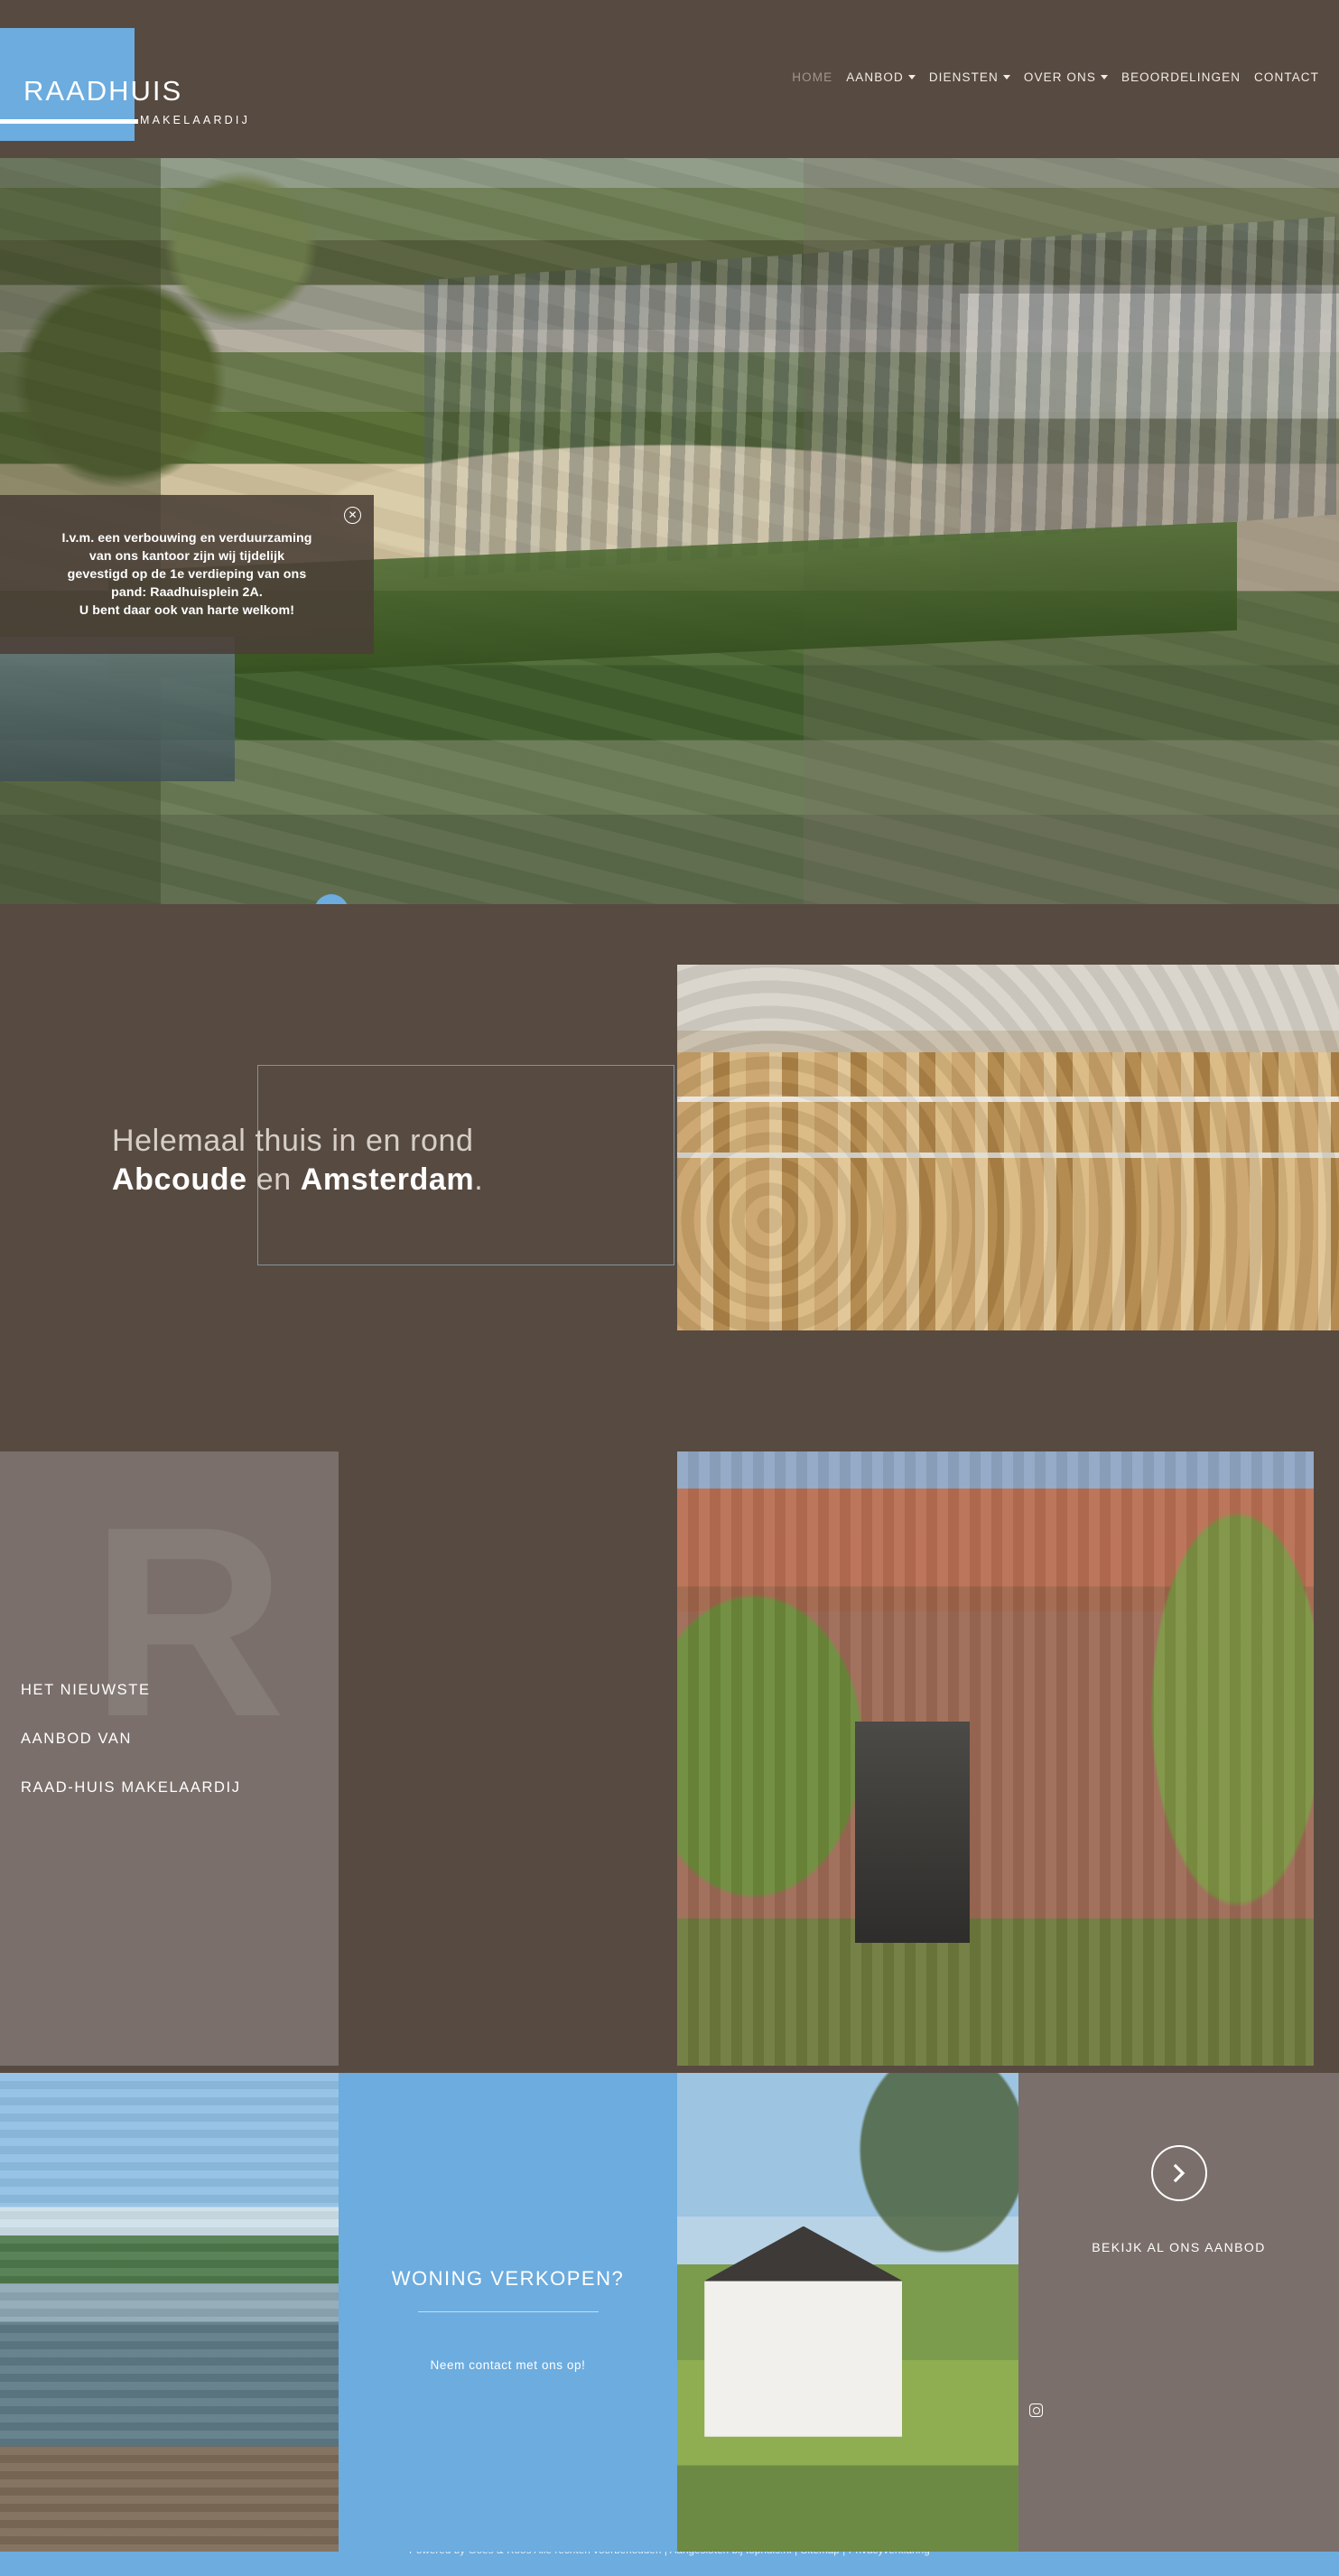 The image size is (1339, 2576). What do you see at coordinates (86, 1690) in the screenshot?
I see `newest-line-1: HET NIEUWSTE` at bounding box center [86, 1690].